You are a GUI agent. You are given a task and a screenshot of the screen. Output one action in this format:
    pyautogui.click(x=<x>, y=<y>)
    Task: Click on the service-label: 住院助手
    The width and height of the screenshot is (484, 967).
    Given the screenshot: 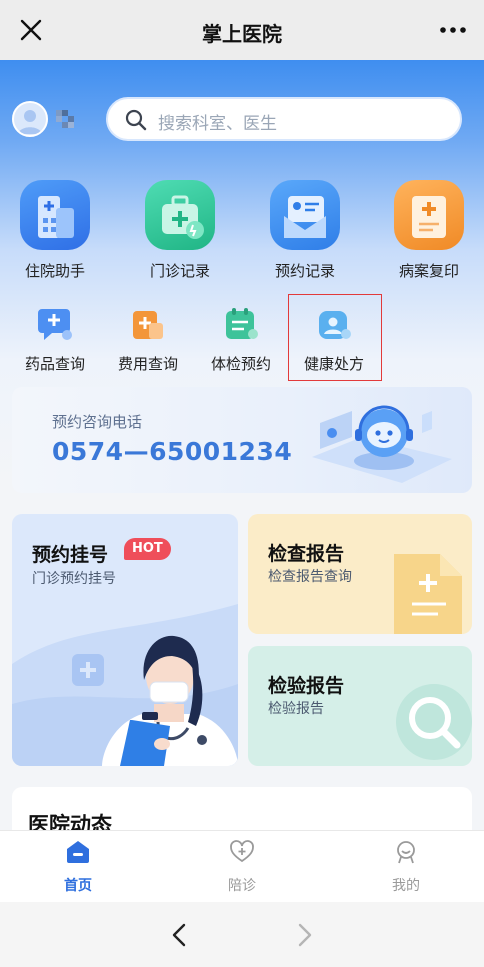 What is the action you would take?
    pyautogui.click(x=54, y=271)
    